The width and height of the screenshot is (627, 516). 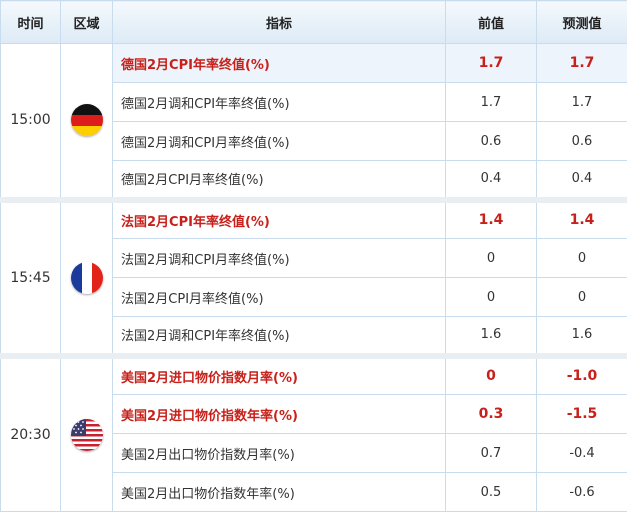 I want to click on header-region: 区域, so click(x=86, y=22).